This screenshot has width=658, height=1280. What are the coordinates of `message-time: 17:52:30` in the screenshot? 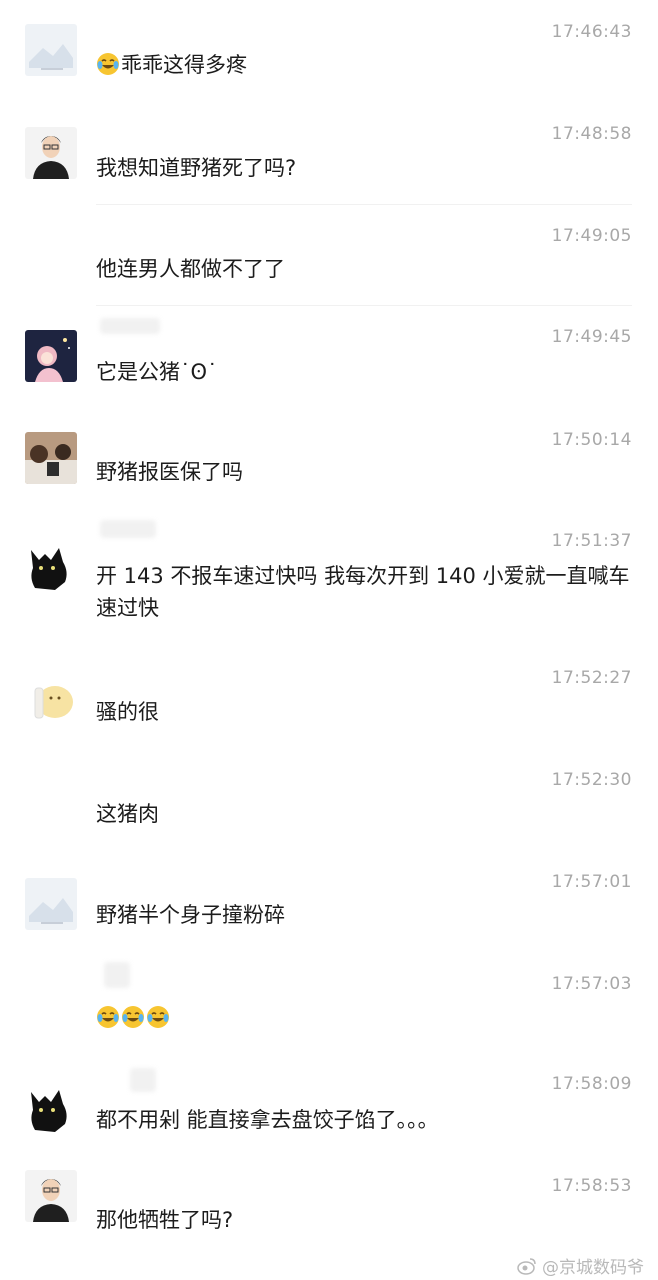 It's located at (591, 780).